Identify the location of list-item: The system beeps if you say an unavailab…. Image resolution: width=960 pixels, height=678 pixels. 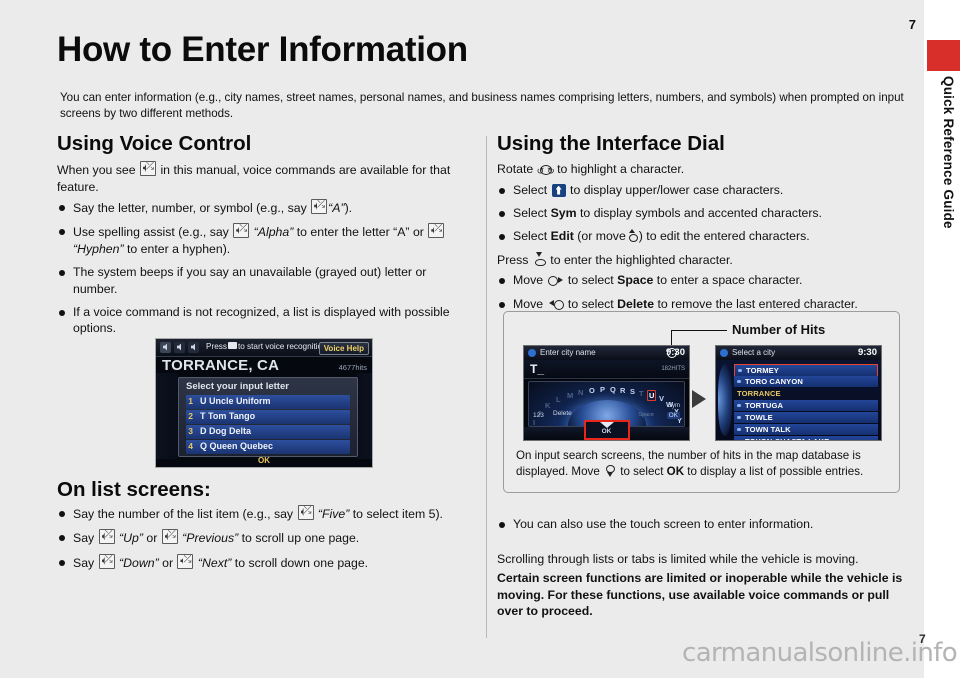
(263, 280).